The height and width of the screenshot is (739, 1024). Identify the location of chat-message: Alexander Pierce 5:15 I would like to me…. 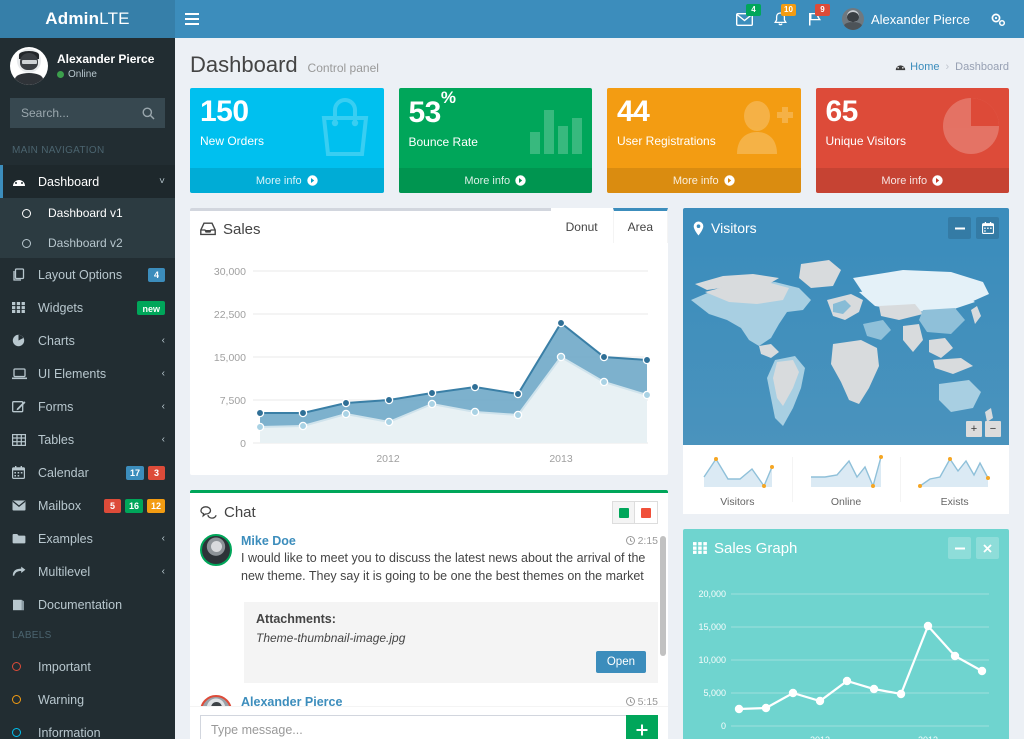
(429, 699).